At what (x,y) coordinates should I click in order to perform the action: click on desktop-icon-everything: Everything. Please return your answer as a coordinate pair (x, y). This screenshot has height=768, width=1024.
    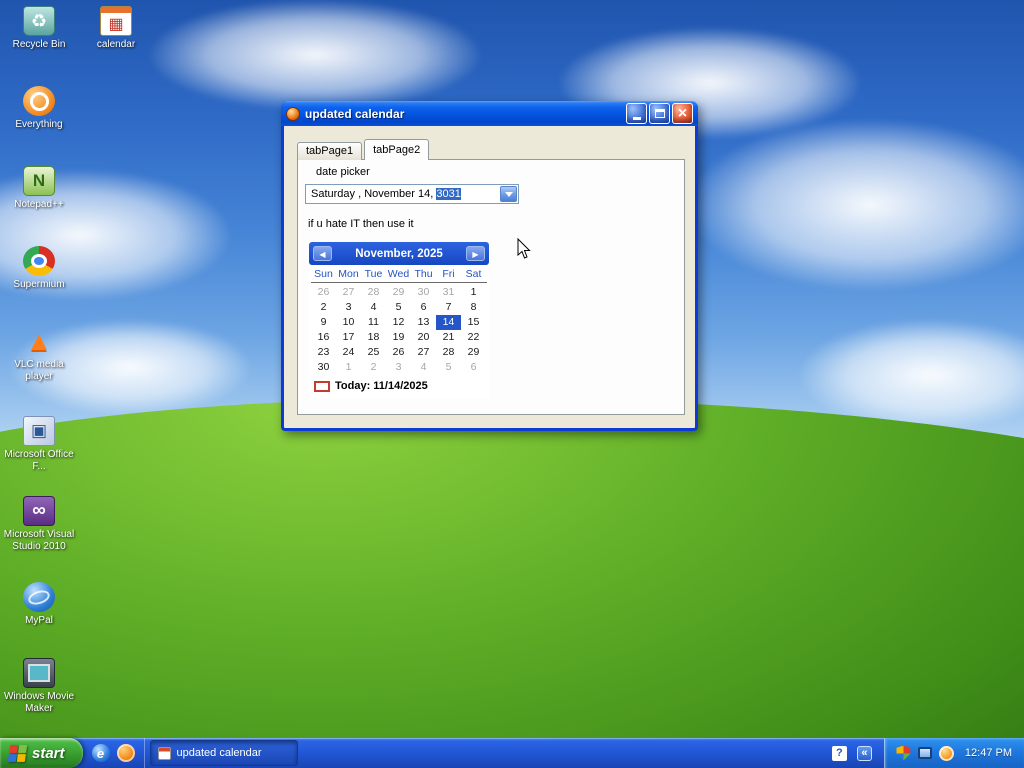
    Looking at the image, I should click on (39, 108).